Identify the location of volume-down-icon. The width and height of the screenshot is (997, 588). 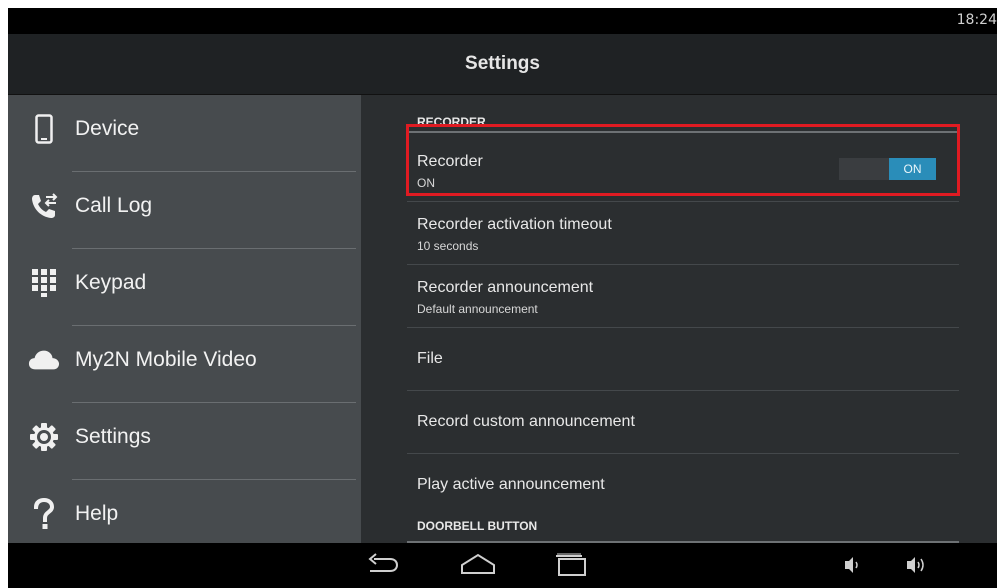
(851, 567).